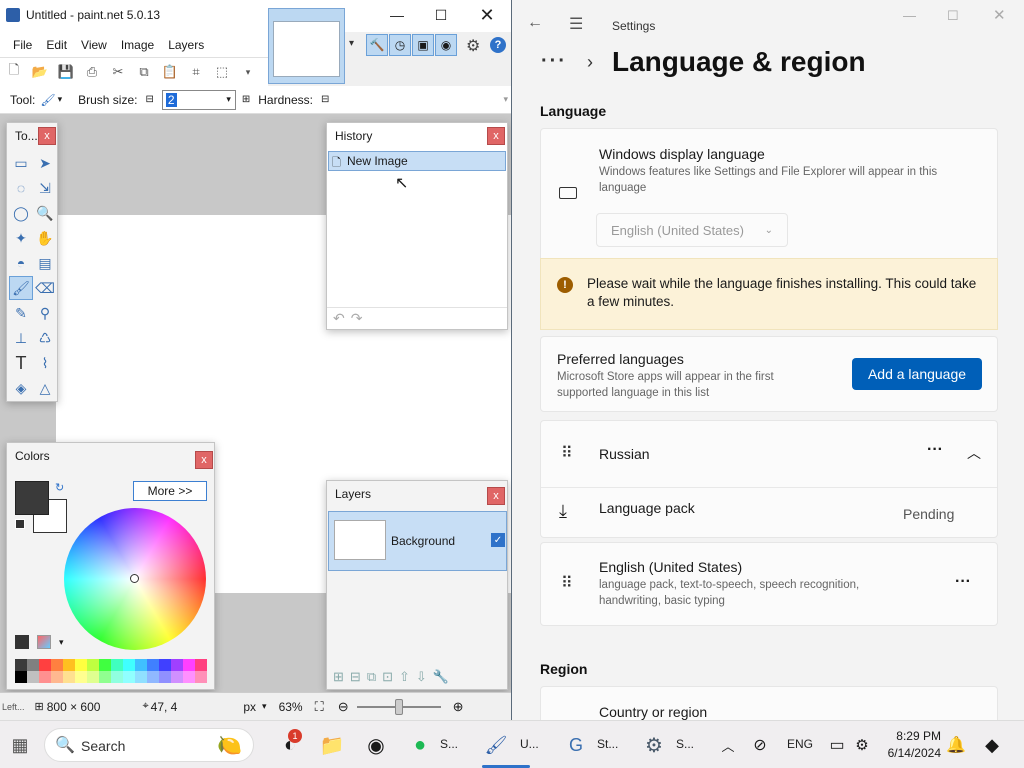  What do you see at coordinates (21, 388) in the screenshot?
I see `shapes-icon: ◈` at bounding box center [21, 388].